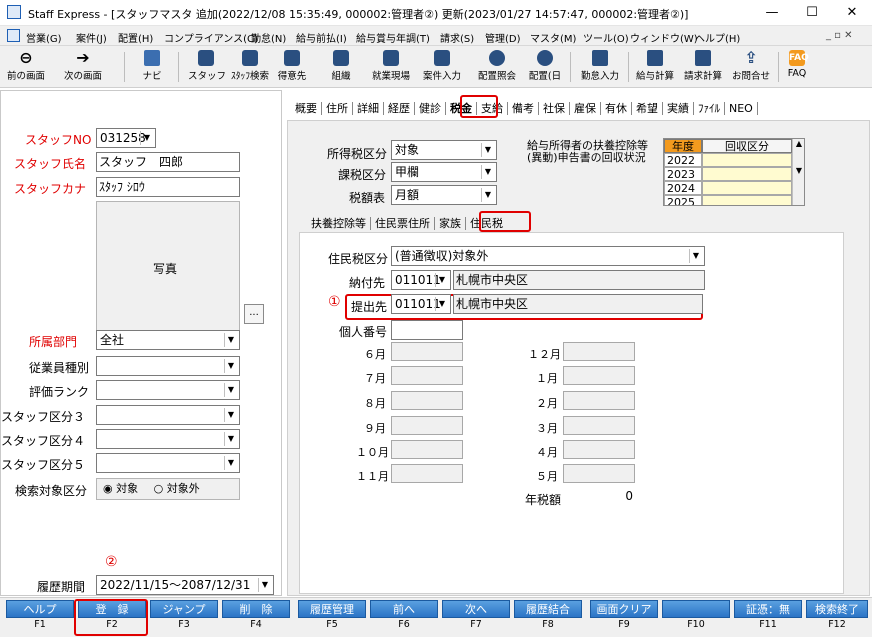  Describe the element at coordinates (709, 108) in the screenshot. I see `tab-file: ﾌｧｲﾙ` at that location.